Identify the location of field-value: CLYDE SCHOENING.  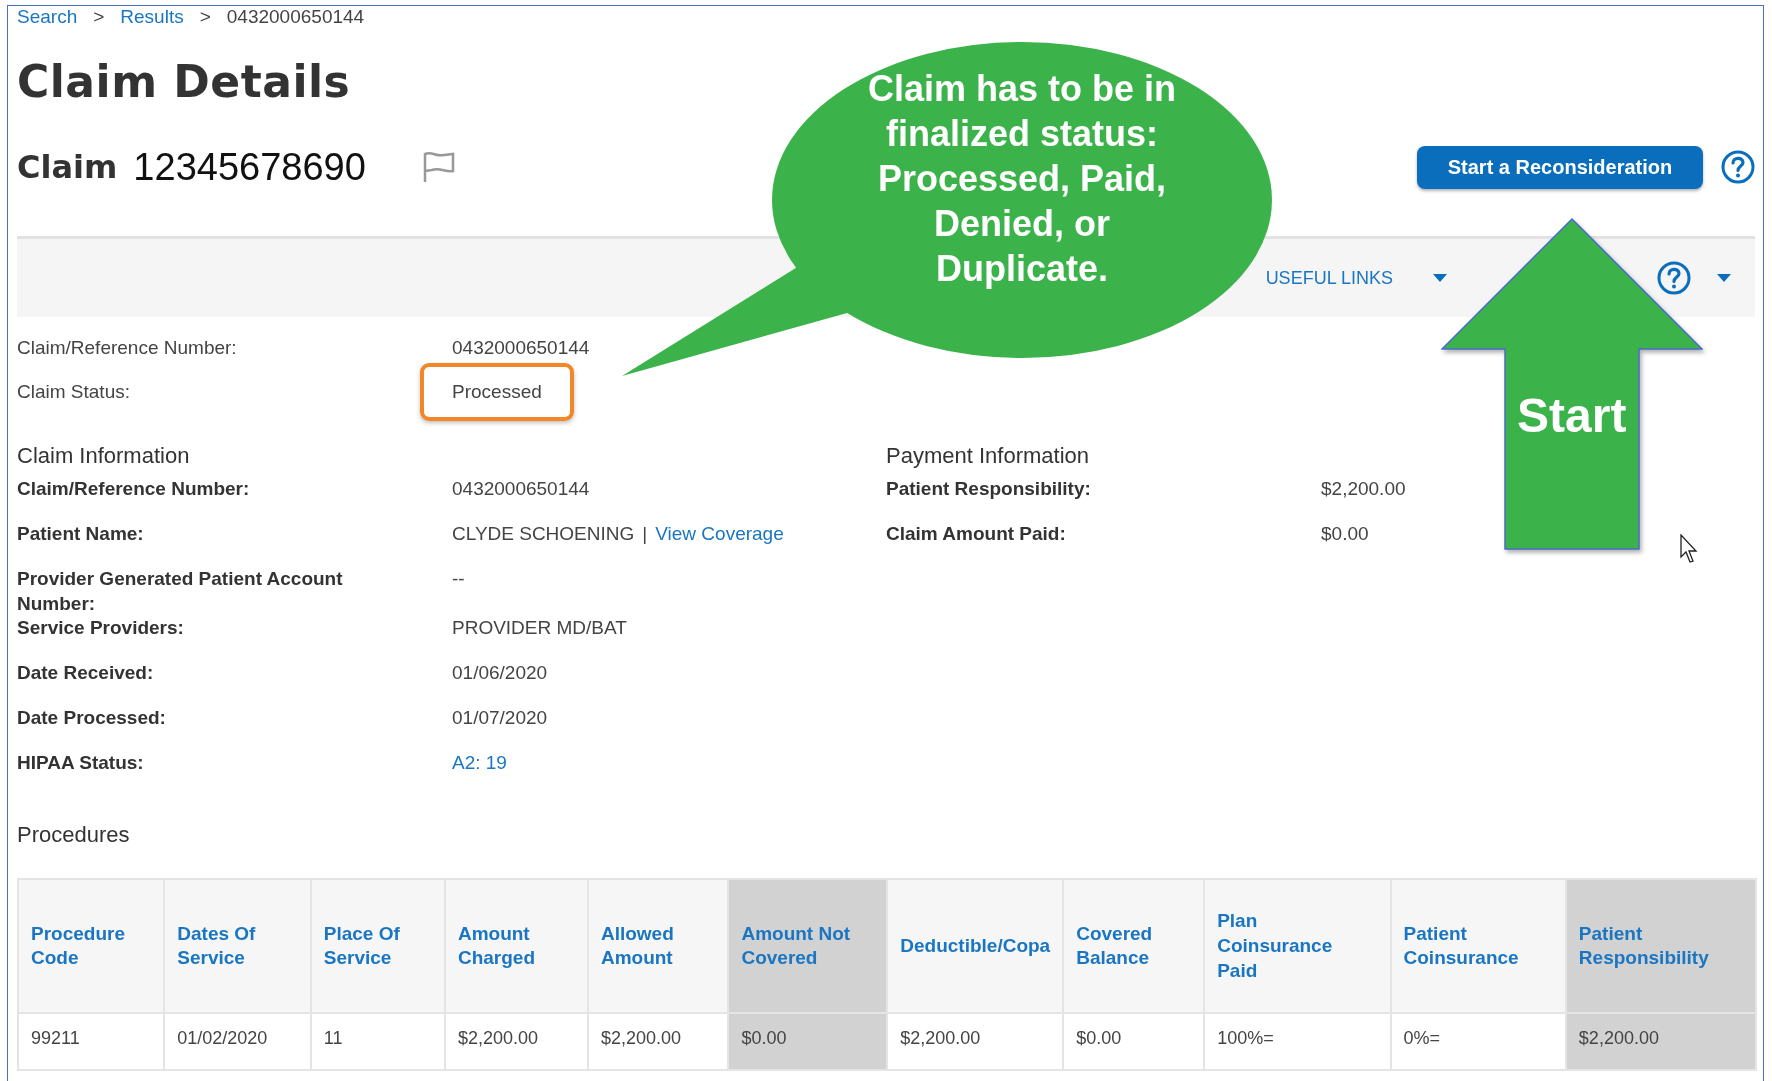
(543, 534).